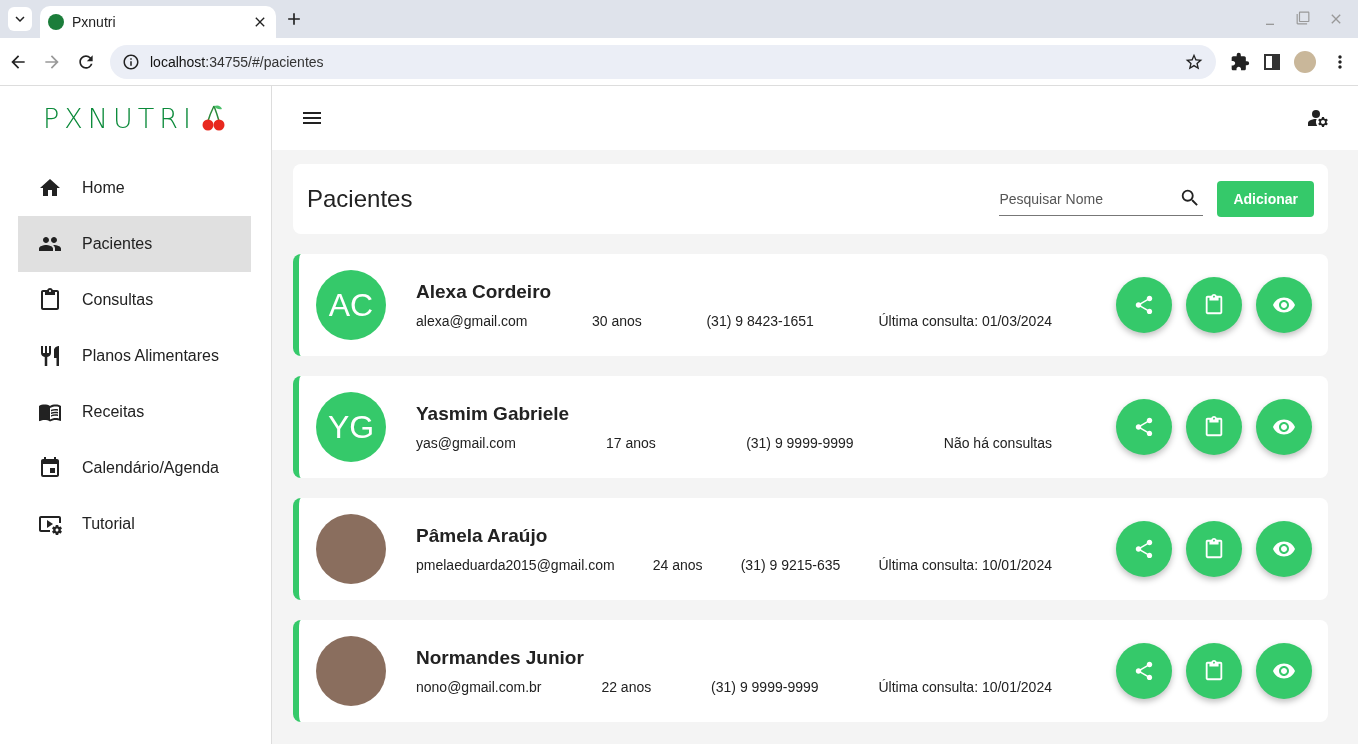 This screenshot has width=1358, height=744. Describe the element at coordinates (150, 356) in the screenshot. I see `sidebar-label: Planos Alimentares` at that location.